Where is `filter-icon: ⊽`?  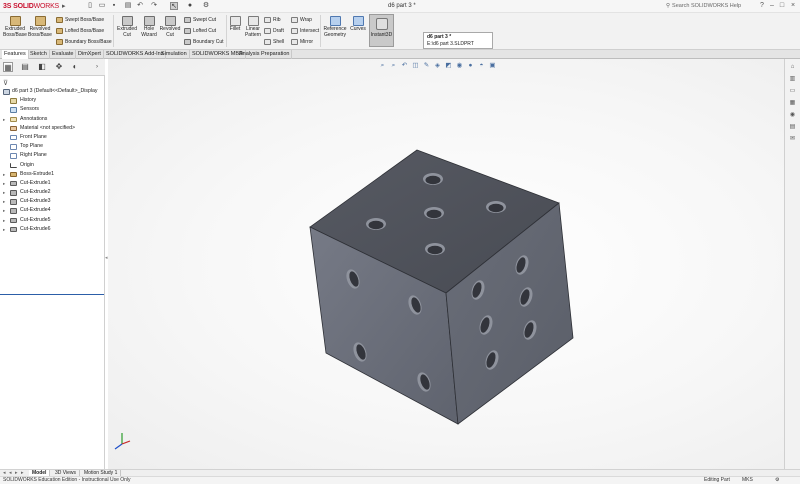 filter-icon: ⊽ is located at coordinates (5, 83).